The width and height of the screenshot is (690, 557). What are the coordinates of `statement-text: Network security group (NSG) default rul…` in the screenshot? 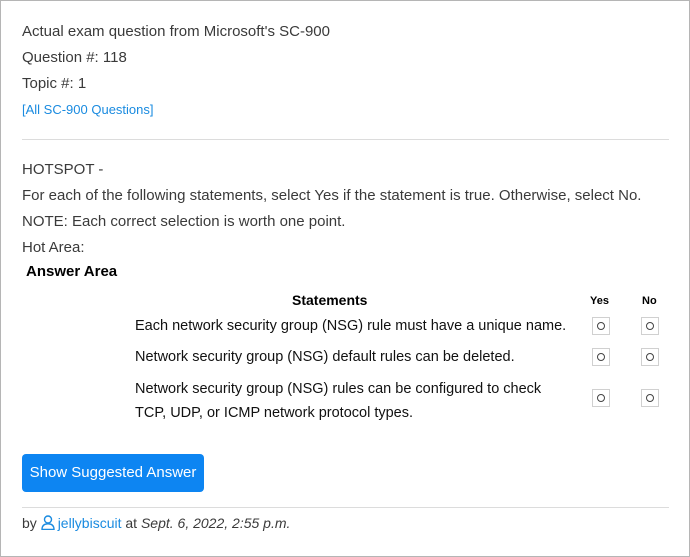 It's located at (325, 357).